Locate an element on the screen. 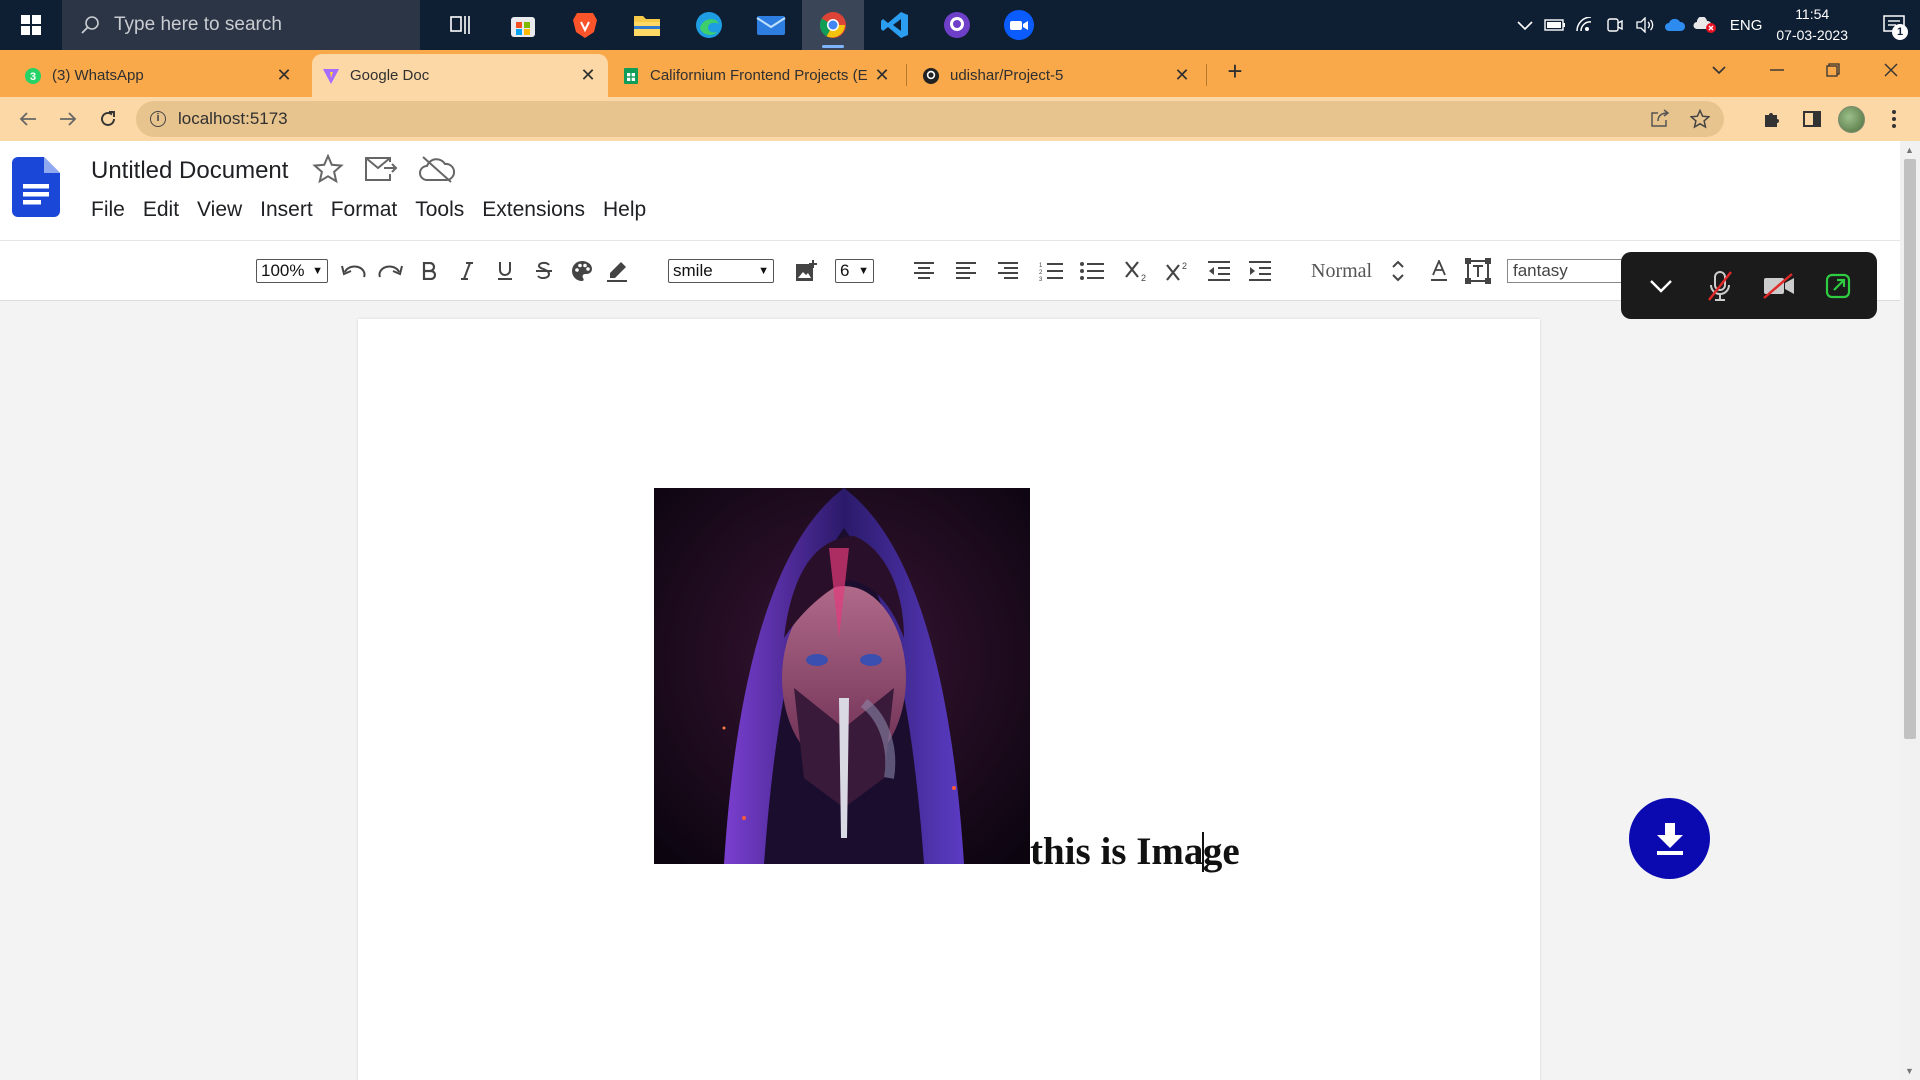 Image resolution: width=1920 pixels, height=1080 pixels. outdent-button is located at coordinates (1219, 271).